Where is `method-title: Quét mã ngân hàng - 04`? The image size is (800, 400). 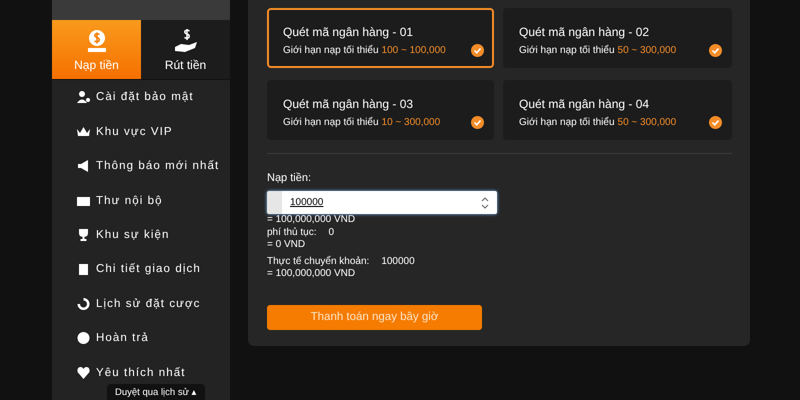
method-title: Quét mã ngân hàng - 04 is located at coordinates (584, 104).